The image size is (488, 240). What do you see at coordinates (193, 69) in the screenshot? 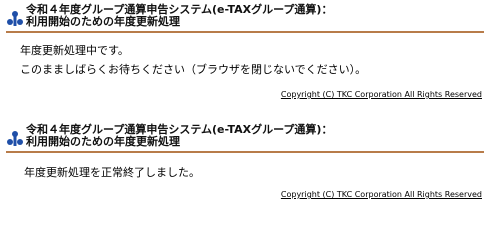
I see `wait-instruction: このまましばらくお待ちください（ブラウザを閉じないでください）。` at bounding box center [193, 69].